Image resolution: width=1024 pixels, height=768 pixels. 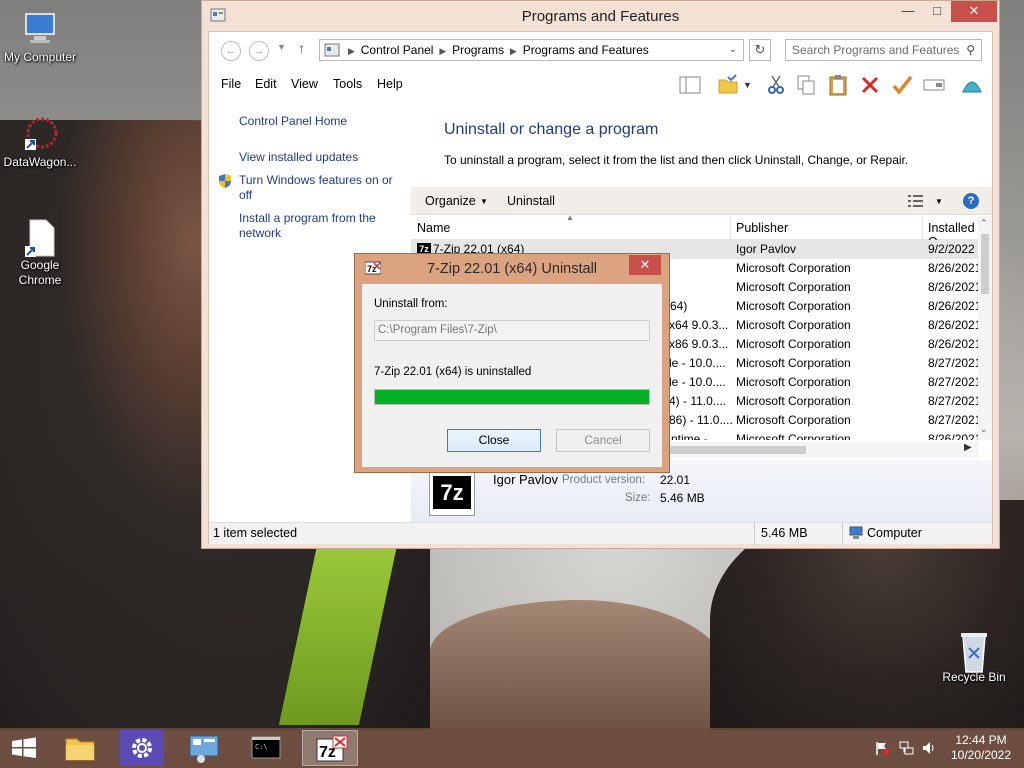 What do you see at coordinates (259, 51) in the screenshot?
I see `forward-button: →` at bounding box center [259, 51].